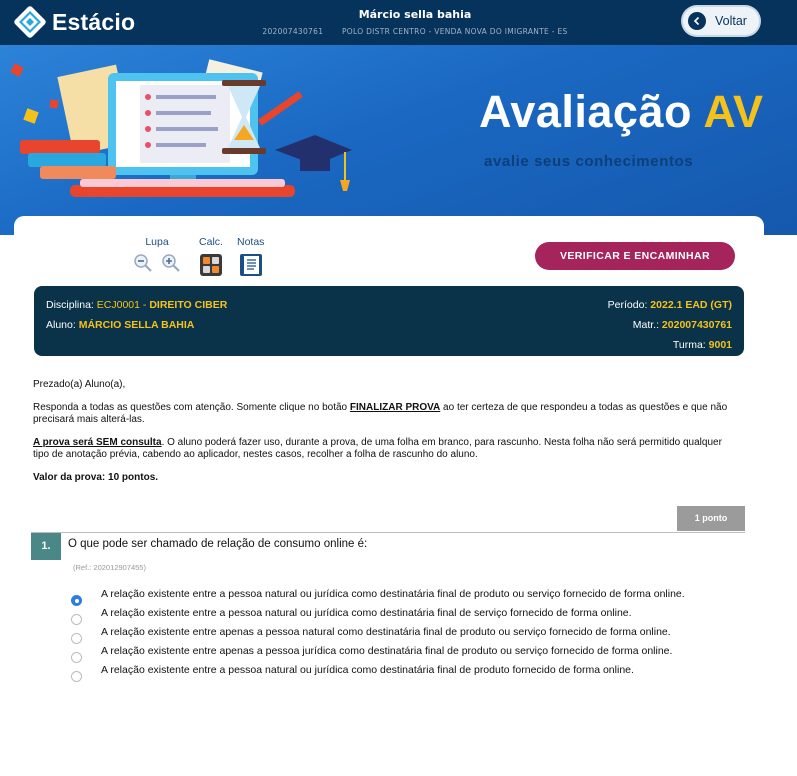 This screenshot has width=797, height=776. I want to click on periodo-label: Período:, so click(627, 305).